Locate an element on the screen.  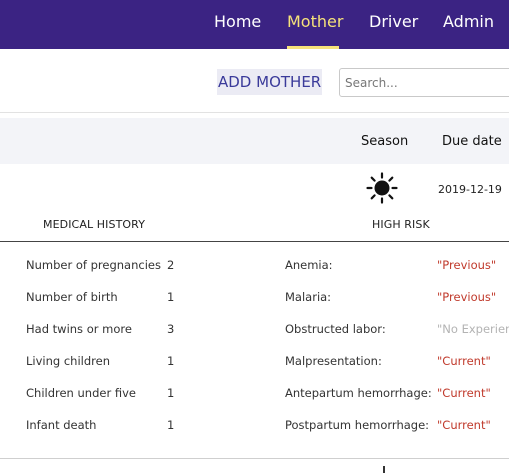
history-label: Had twins or more is located at coordinates (79, 329).